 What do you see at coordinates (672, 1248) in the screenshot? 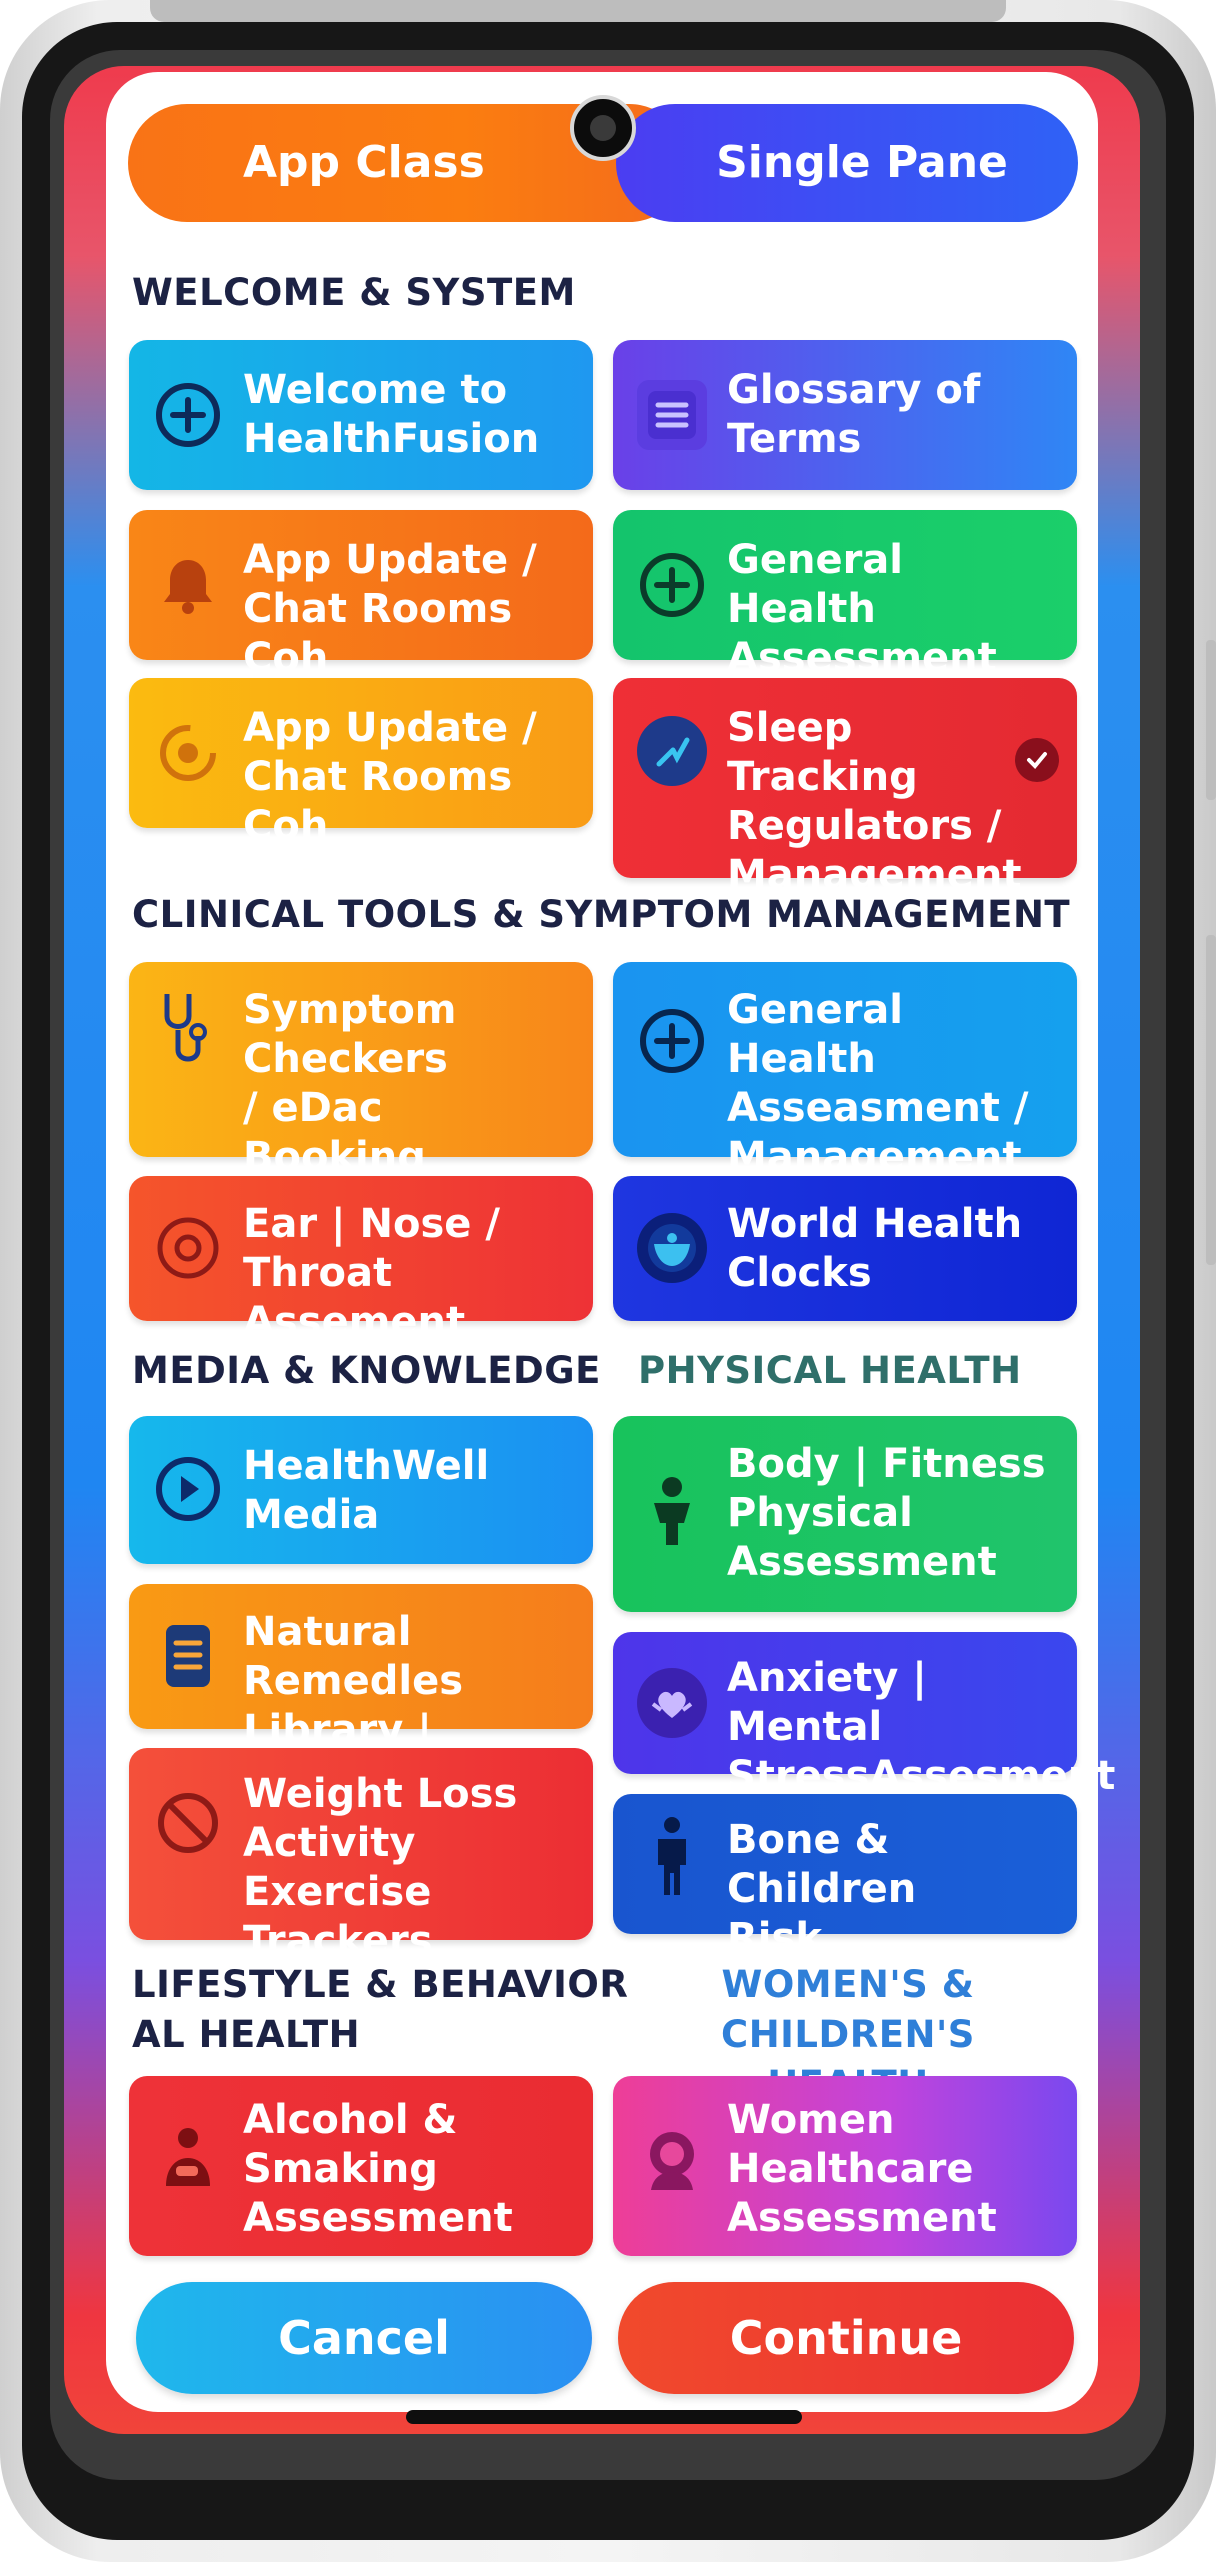
I see `globe-icon` at bounding box center [672, 1248].